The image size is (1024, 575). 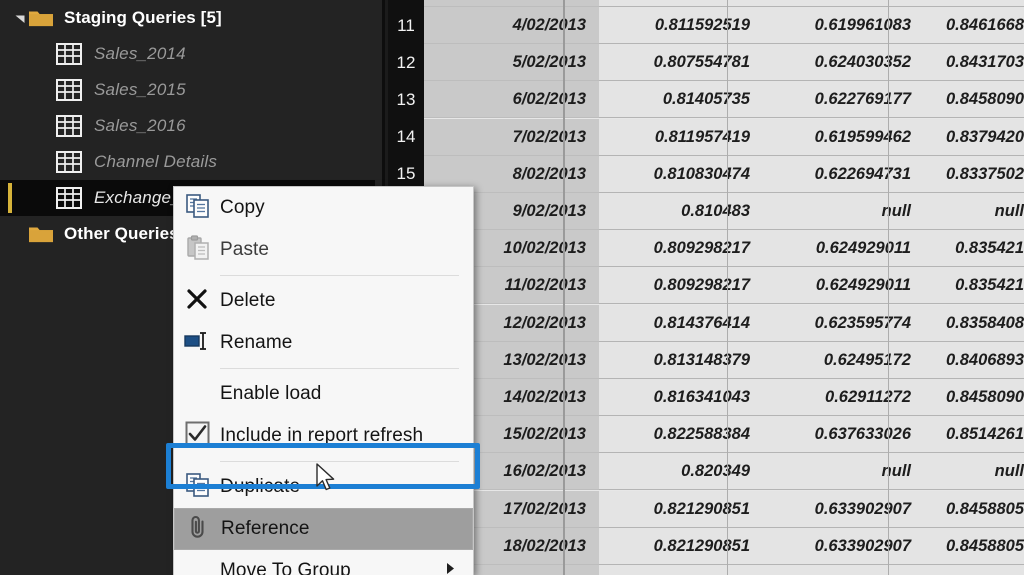 What do you see at coordinates (681, 323) in the screenshot?
I see `cell-v1: 0.814376414` at bounding box center [681, 323].